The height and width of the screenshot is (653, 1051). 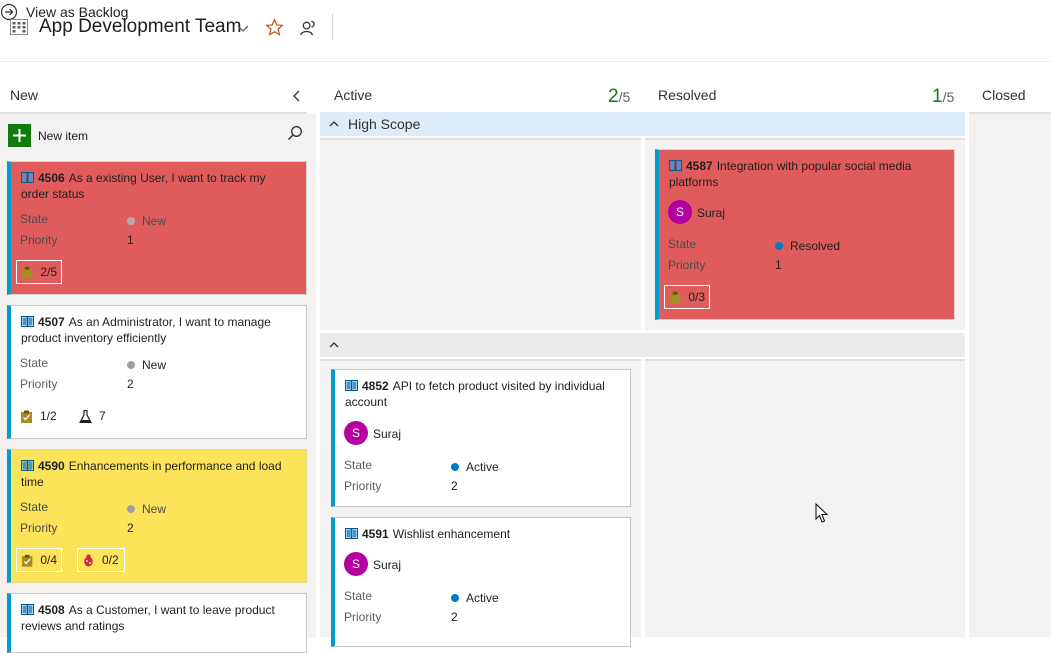 What do you see at coordinates (274, 27) in the screenshot?
I see `favorite-star-icon` at bounding box center [274, 27].